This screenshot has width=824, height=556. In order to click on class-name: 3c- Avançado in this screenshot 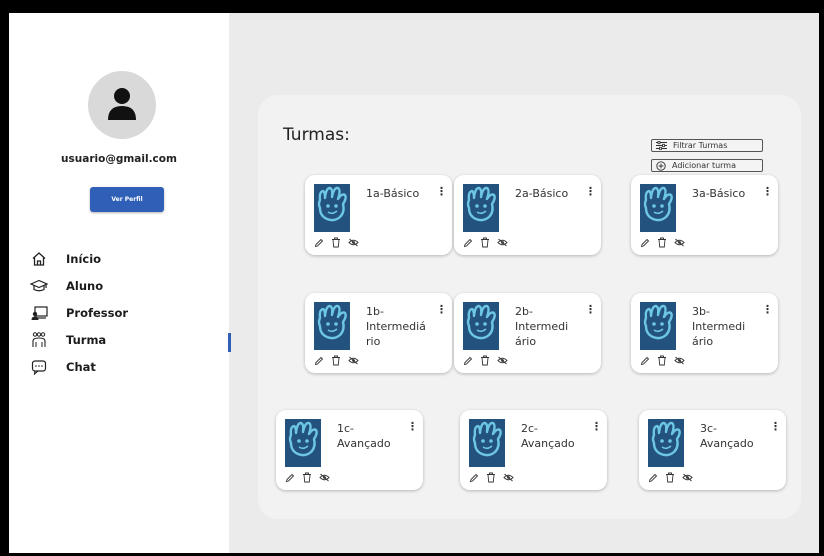, I will do `click(736, 436)`.